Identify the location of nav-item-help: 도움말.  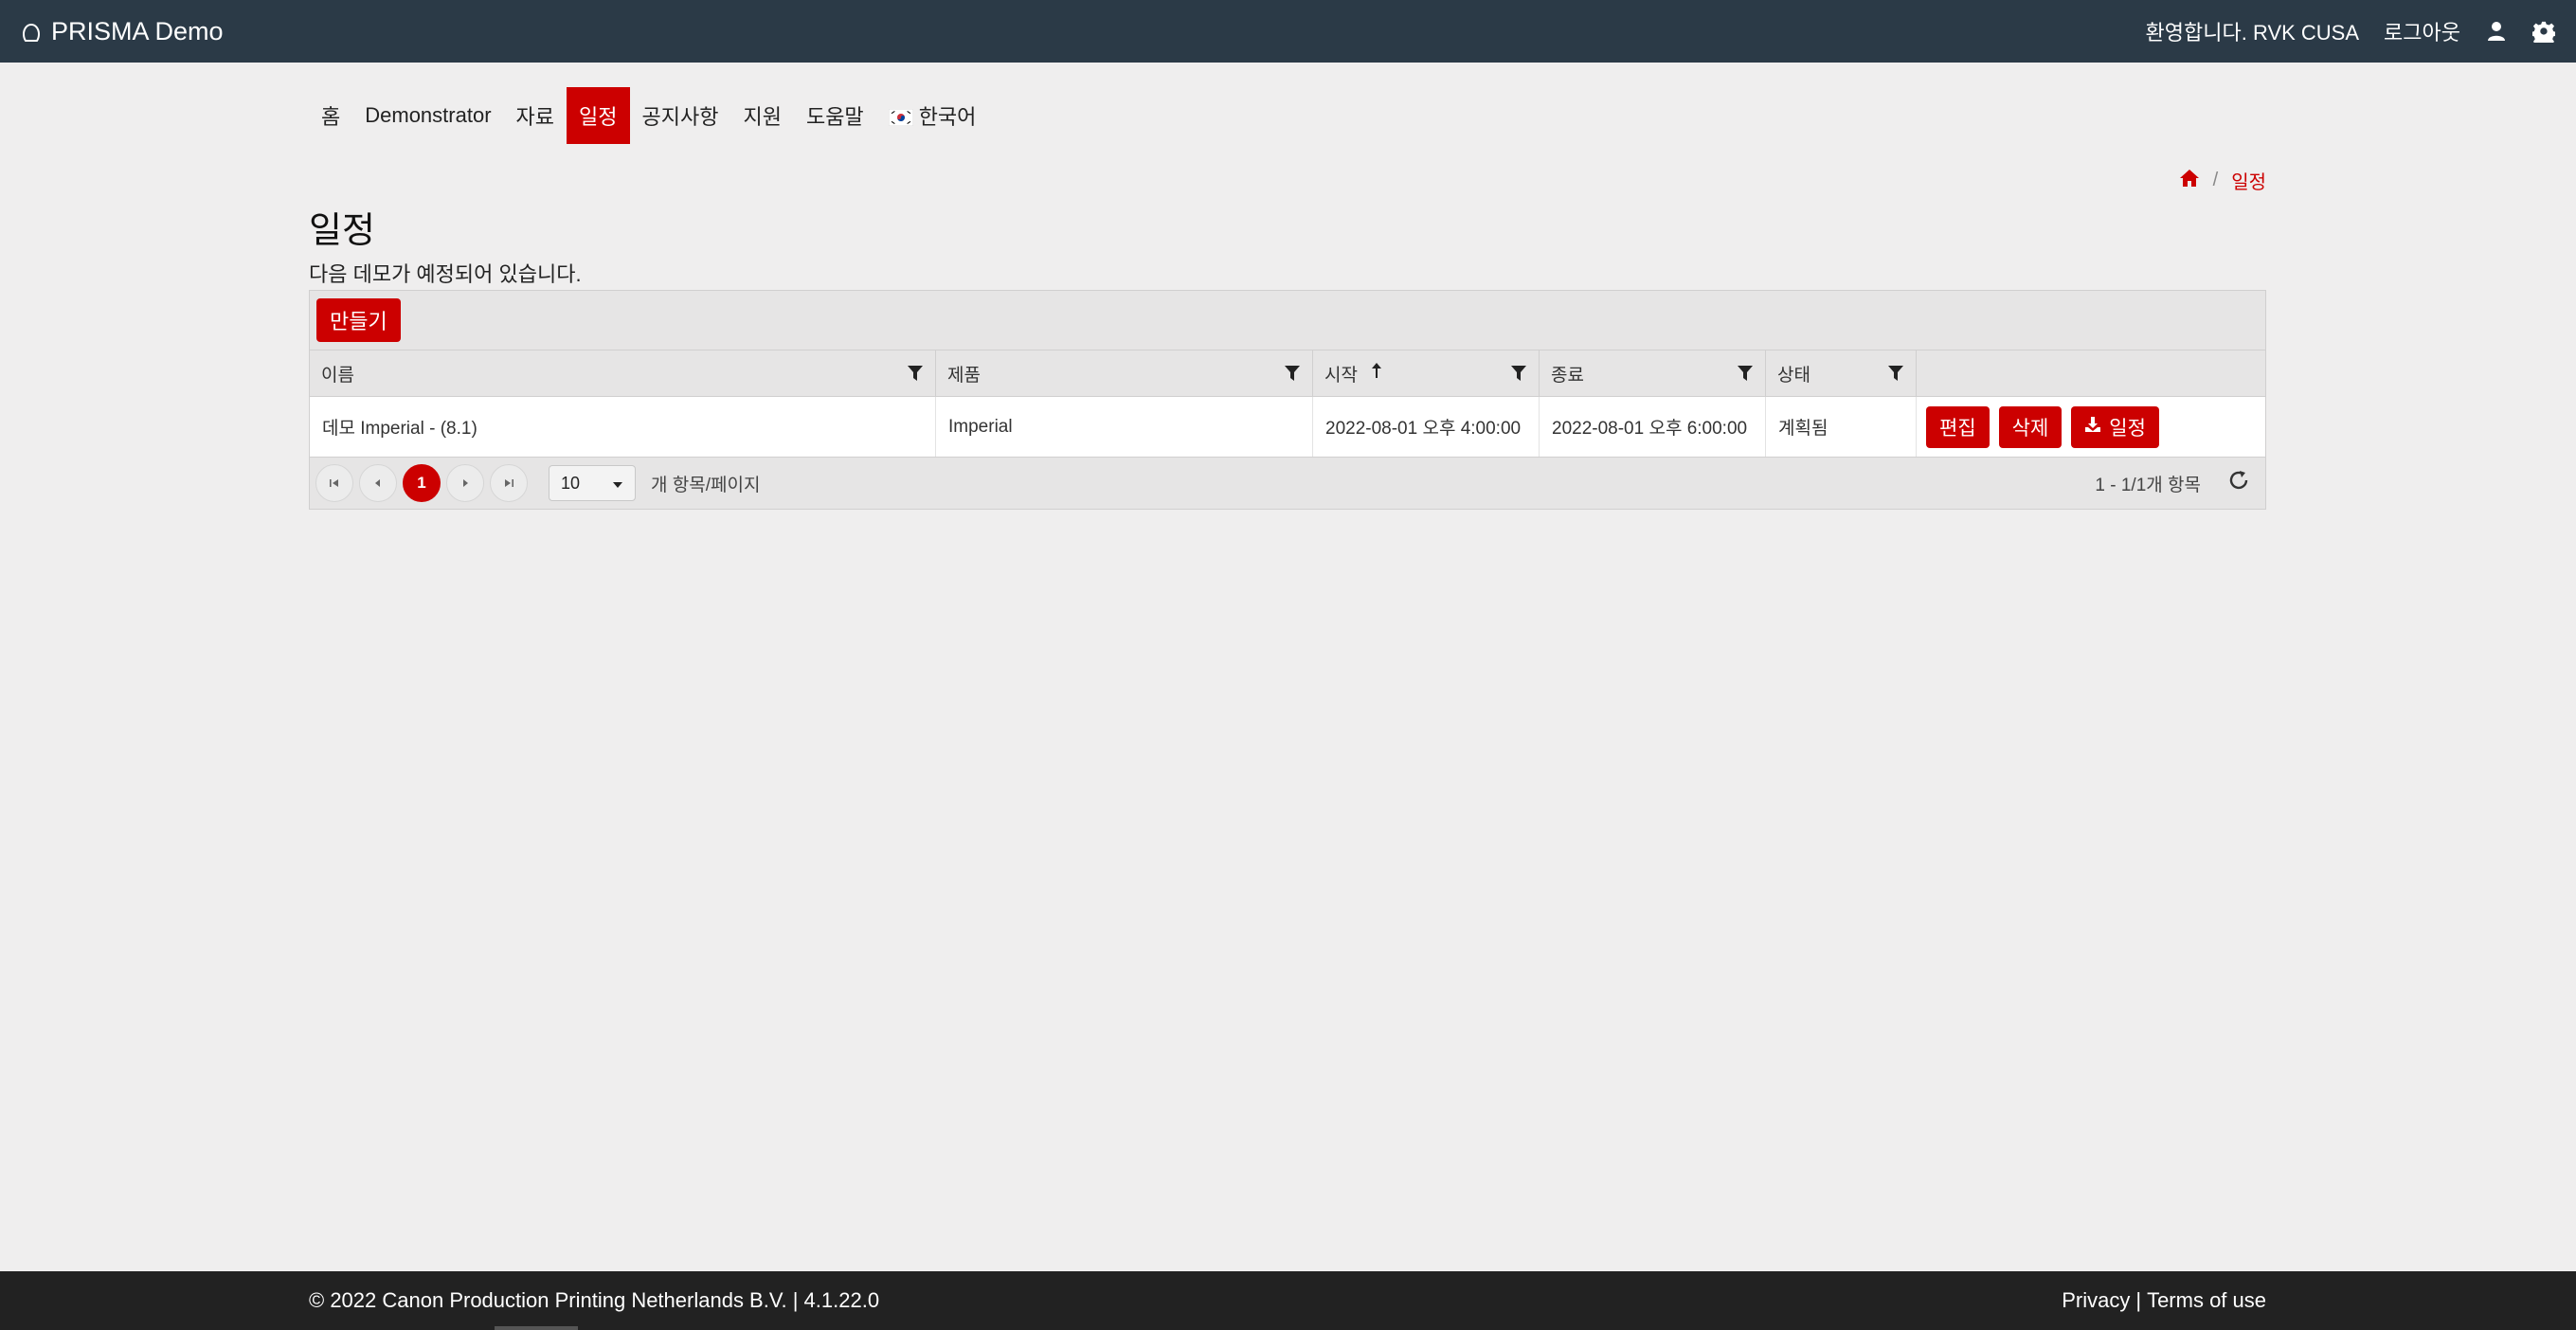
(835, 115).